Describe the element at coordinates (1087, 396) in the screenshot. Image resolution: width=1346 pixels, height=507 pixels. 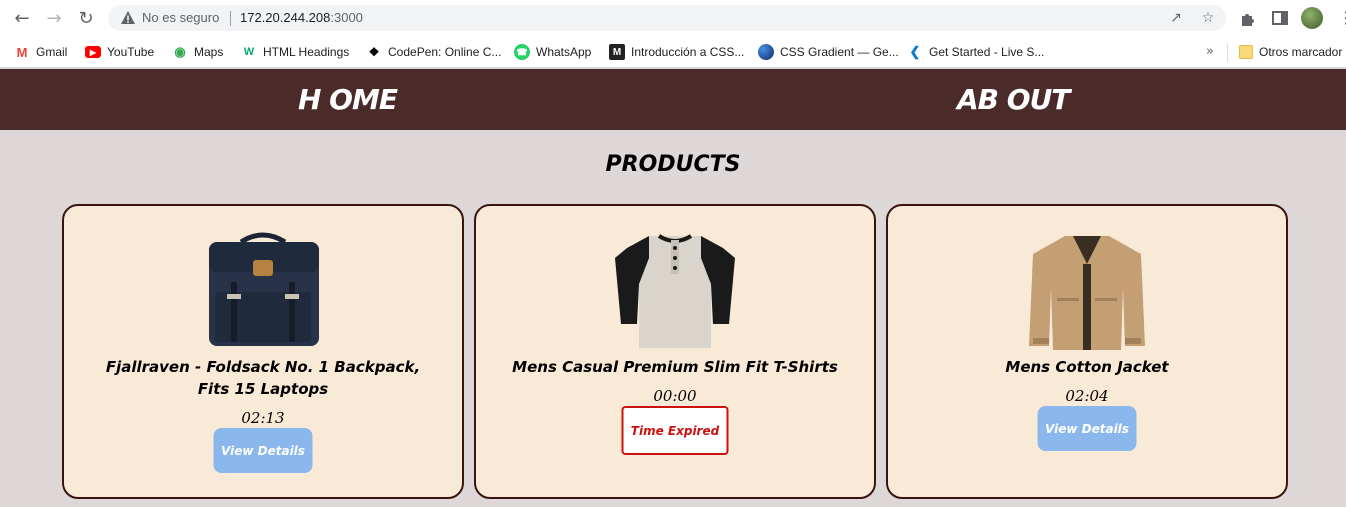
I see `product-timer: 02:04` at that location.